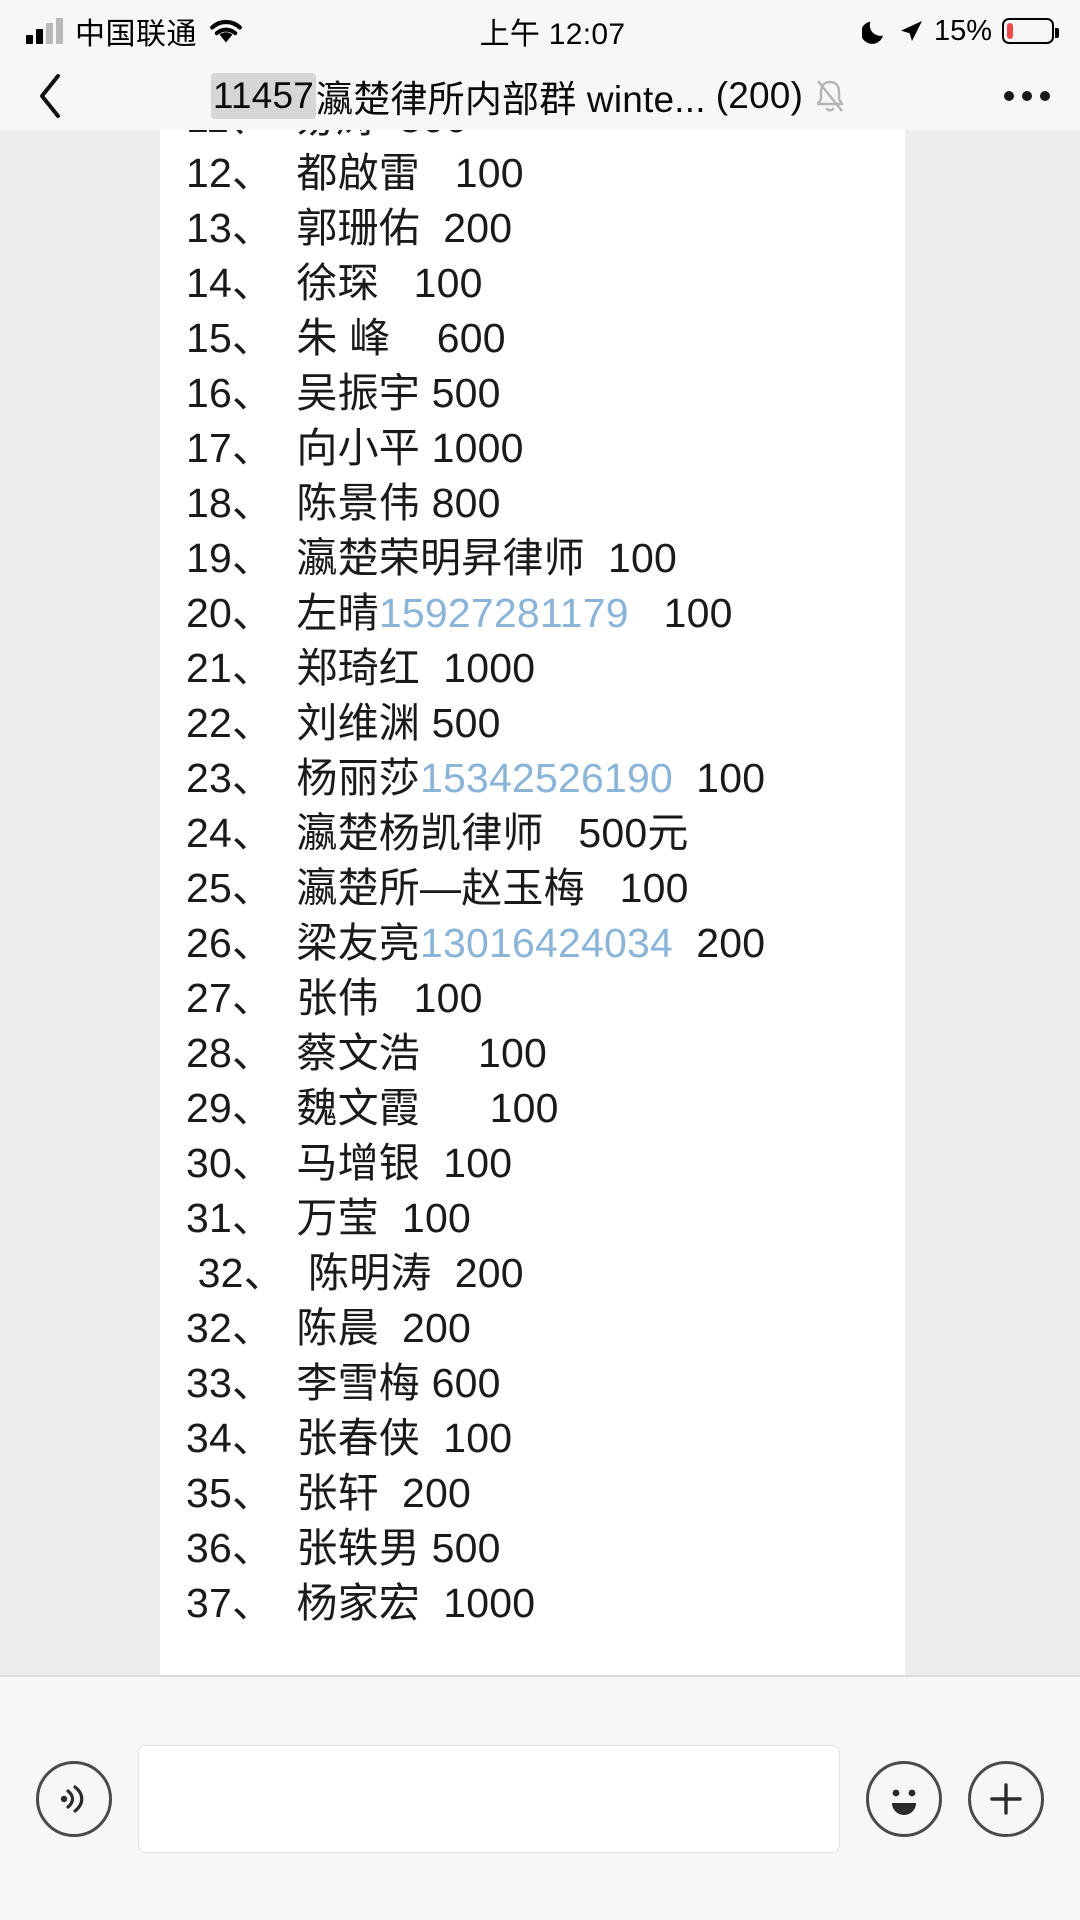 The height and width of the screenshot is (1920, 1080). Describe the element at coordinates (337, 283) in the screenshot. I see `donor-name: 徐琛` at that location.